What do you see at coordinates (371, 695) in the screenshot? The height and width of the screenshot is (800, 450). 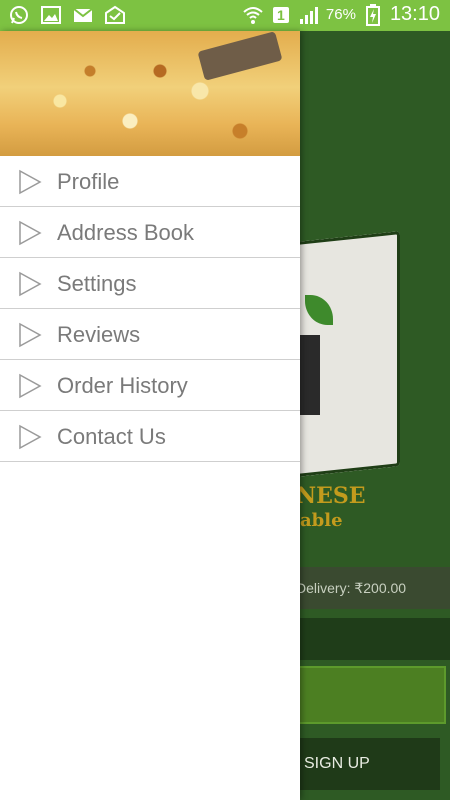 I see `background-action-button` at bounding box center [371, 695].